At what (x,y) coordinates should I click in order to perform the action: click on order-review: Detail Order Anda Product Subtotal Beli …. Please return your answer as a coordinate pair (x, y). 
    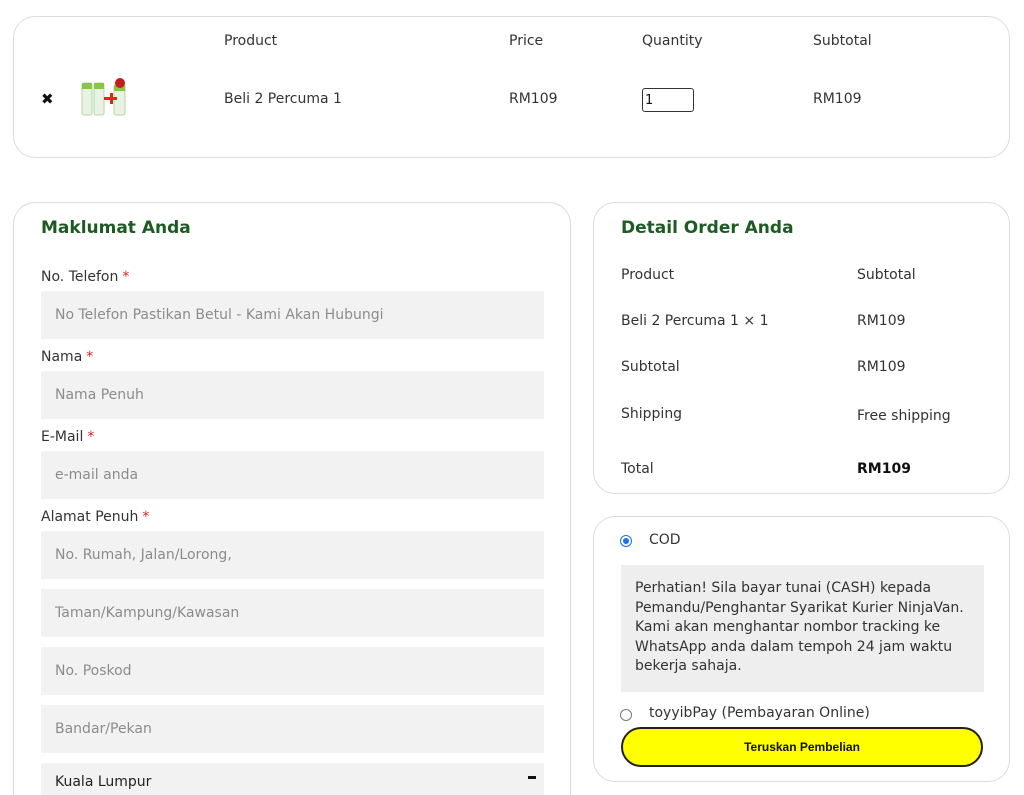
    Looking at the image, I should click on (801, 348).